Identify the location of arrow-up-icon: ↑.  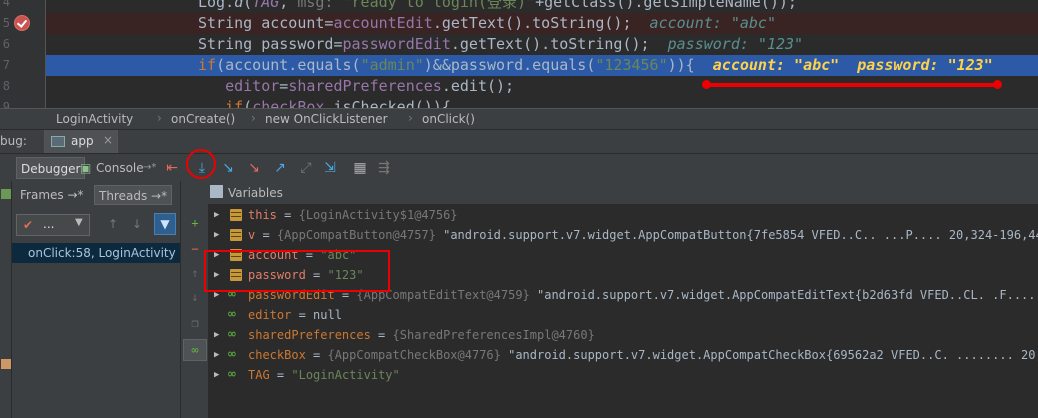
(113, 224).